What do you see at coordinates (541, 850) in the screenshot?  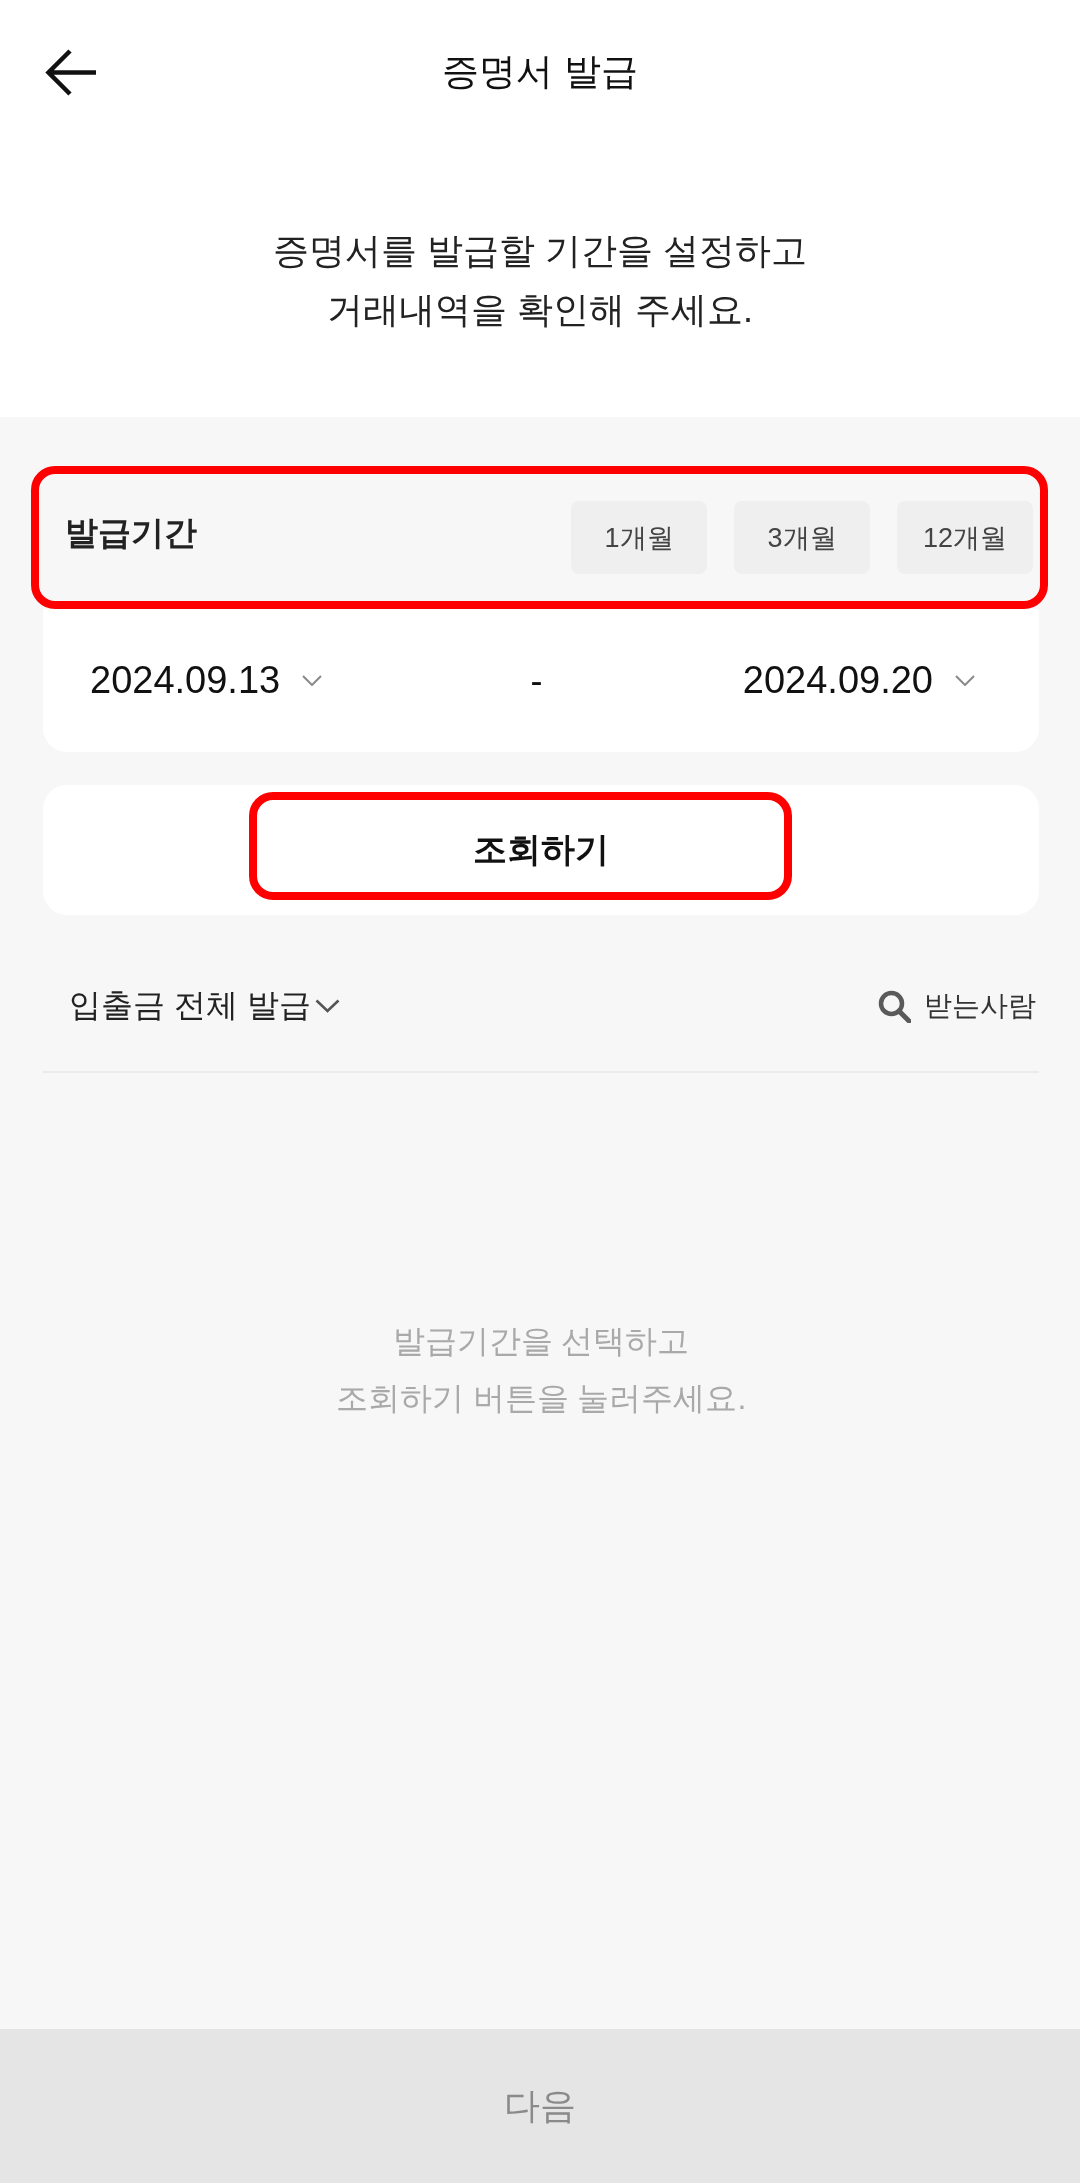 I see `search-button: 조회하기` at bounding box center [541, 850].